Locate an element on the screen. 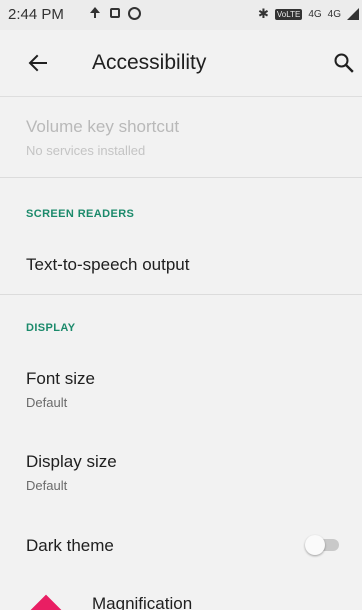 The height and width of the screenshot is (610, 362). font-size-summary: Default is located at coordinates (47, 402).